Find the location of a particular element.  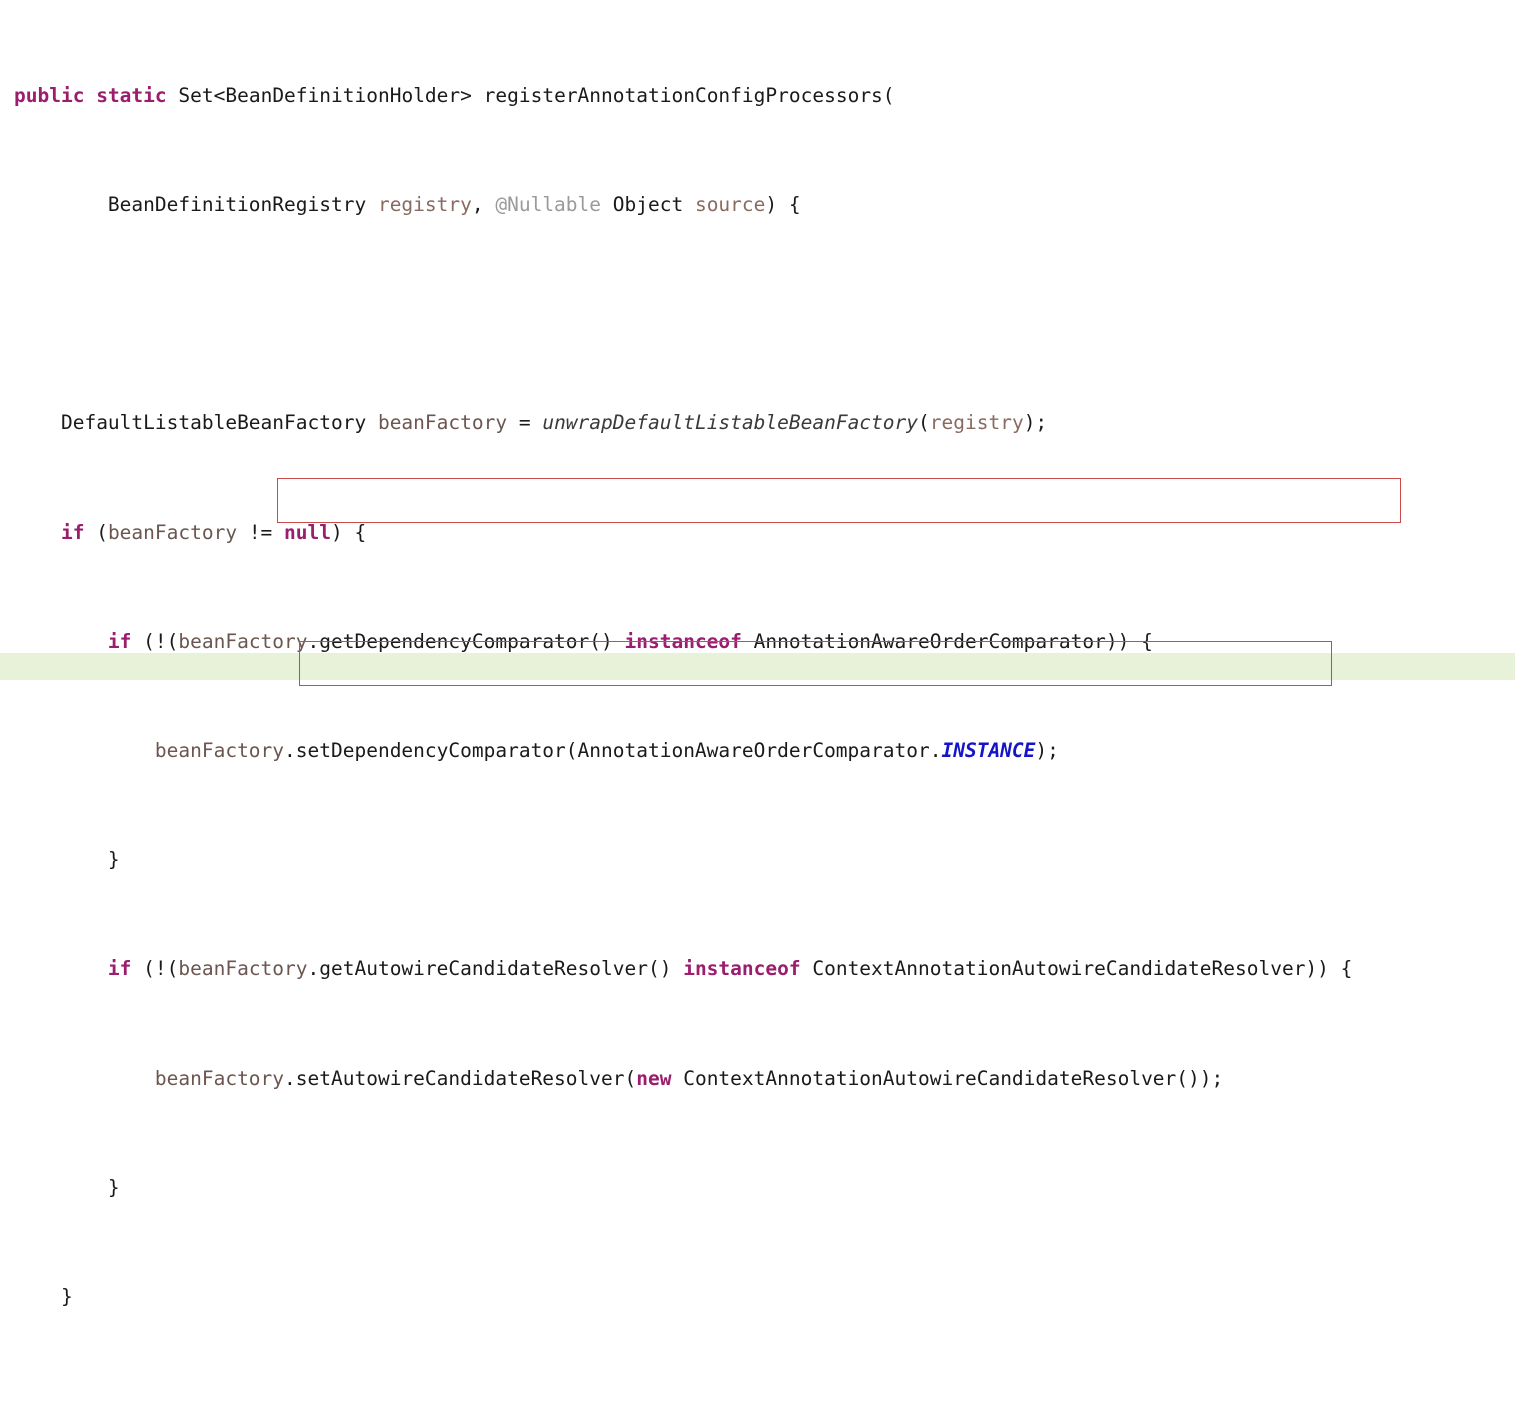

token-keyword: null is located at coordinates (308, 532).